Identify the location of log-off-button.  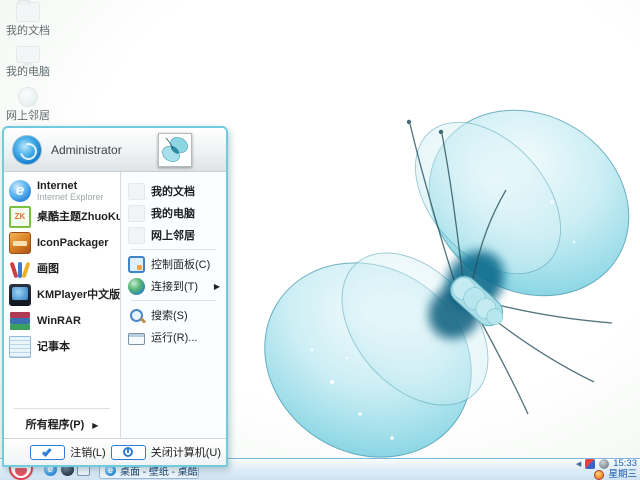
(48, 452).